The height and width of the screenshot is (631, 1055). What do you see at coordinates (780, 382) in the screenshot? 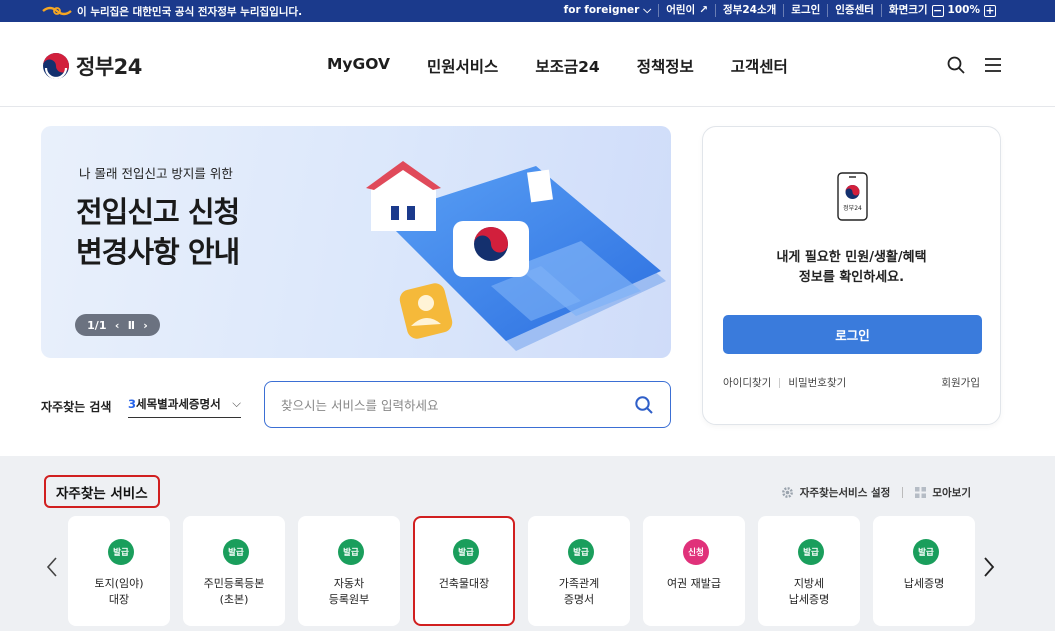
I see `link-divider` at bounding box center [780, 382].